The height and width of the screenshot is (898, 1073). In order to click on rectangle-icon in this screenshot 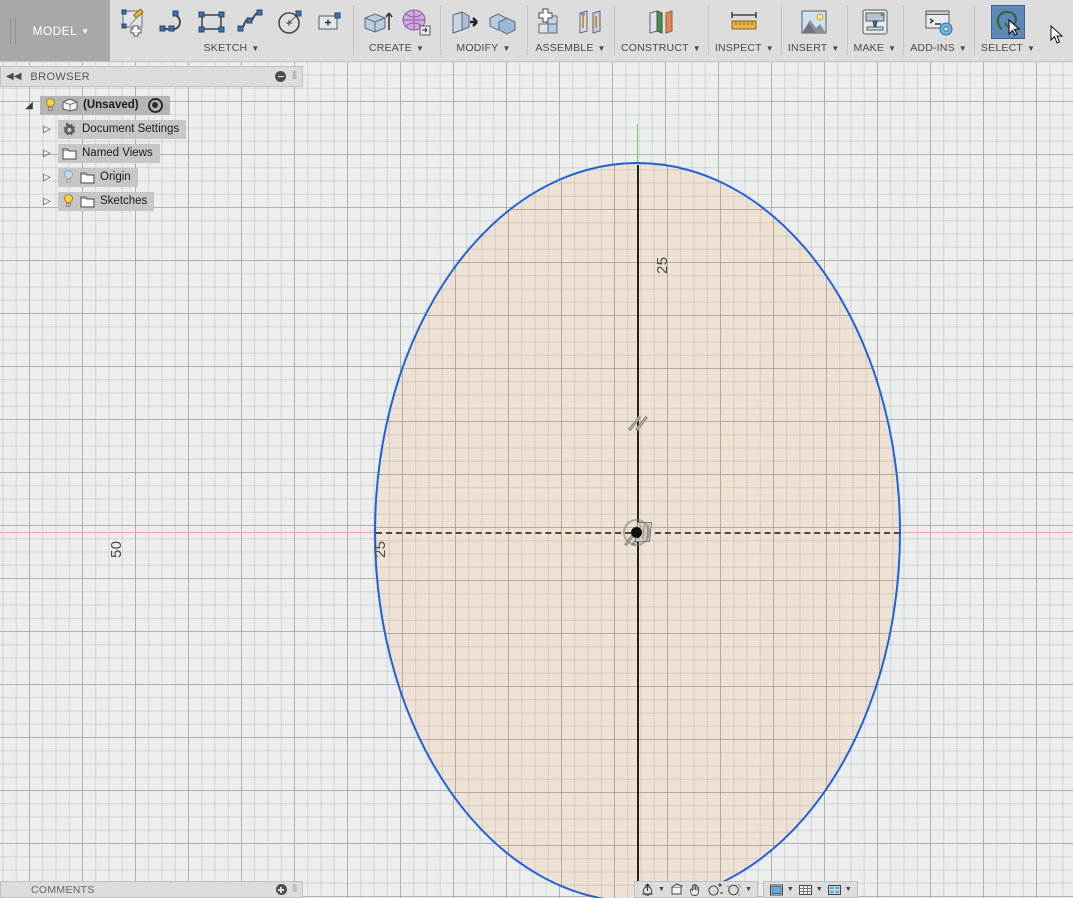, I will do `click(212, 22)`.